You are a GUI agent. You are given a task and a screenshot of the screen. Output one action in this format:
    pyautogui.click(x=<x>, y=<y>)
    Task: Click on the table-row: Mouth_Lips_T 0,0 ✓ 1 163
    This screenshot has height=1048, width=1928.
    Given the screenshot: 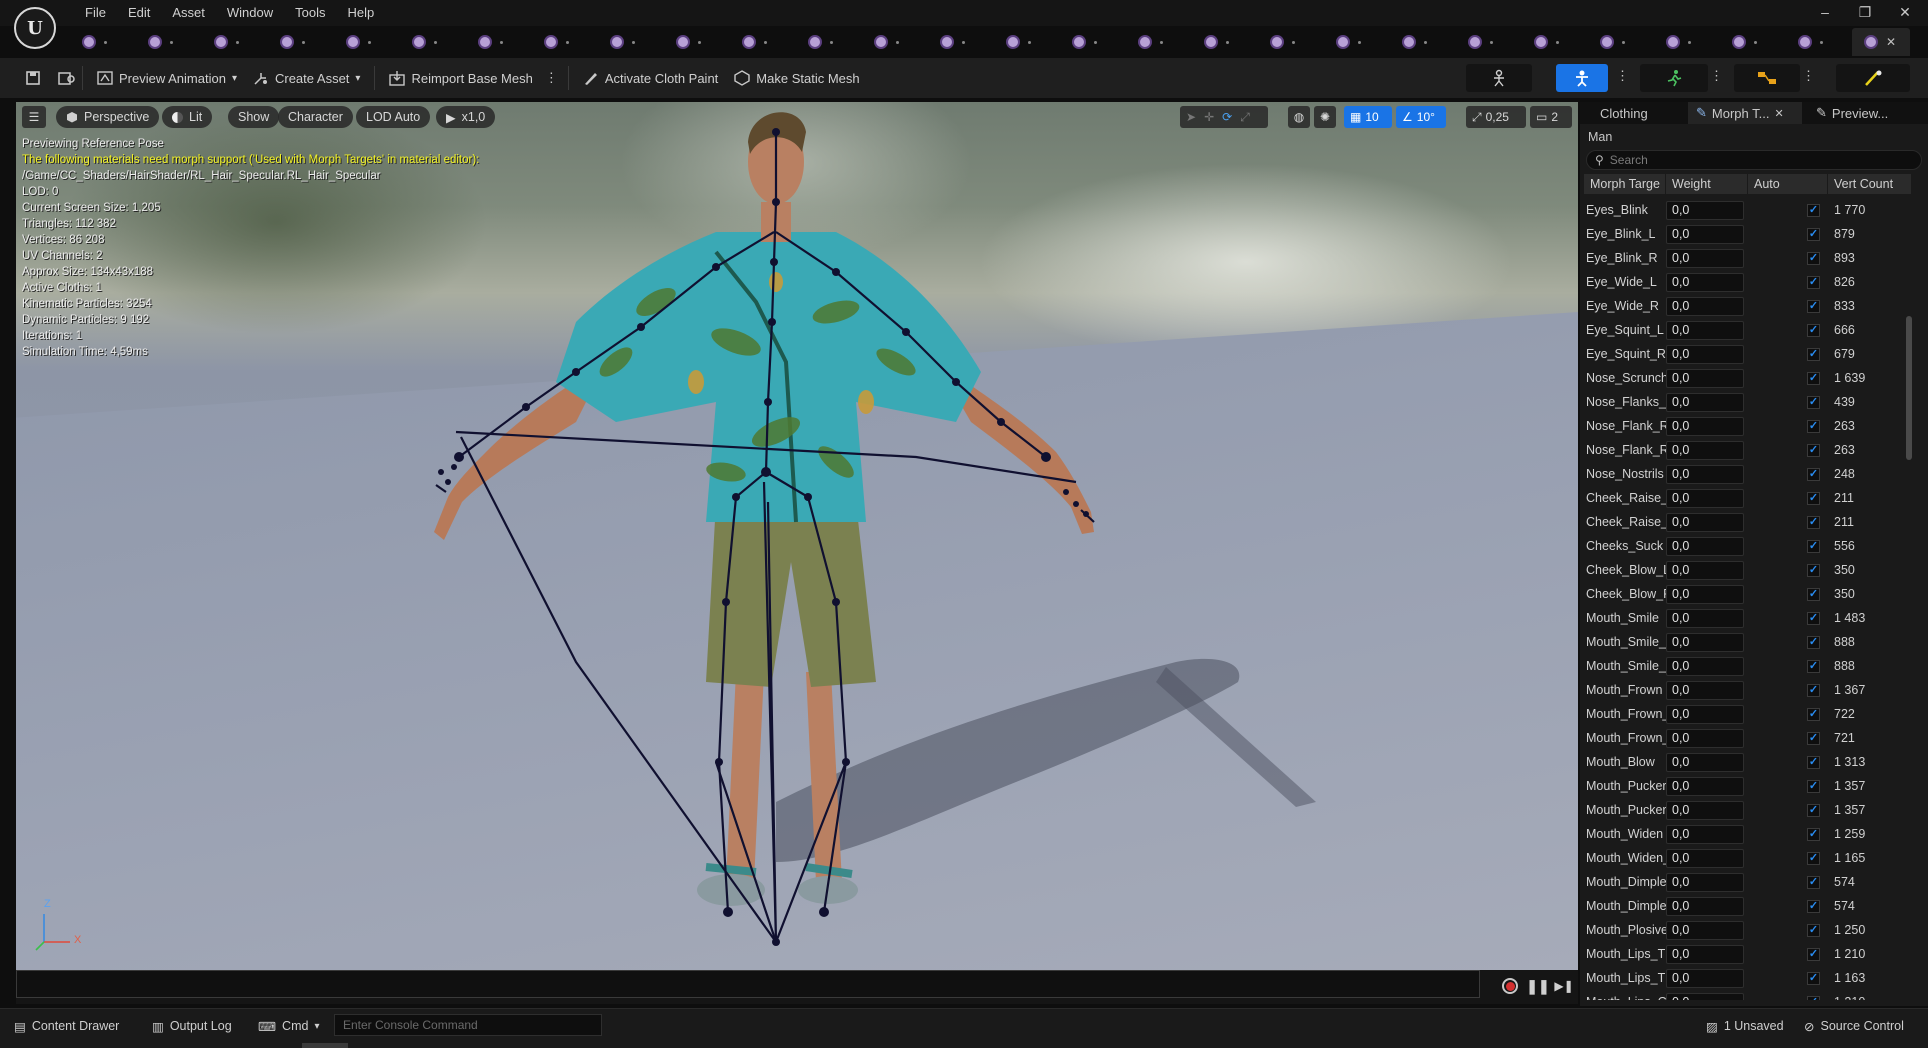 What is the action you would take?
    pyautogui.click(x=1748, y=978)
    